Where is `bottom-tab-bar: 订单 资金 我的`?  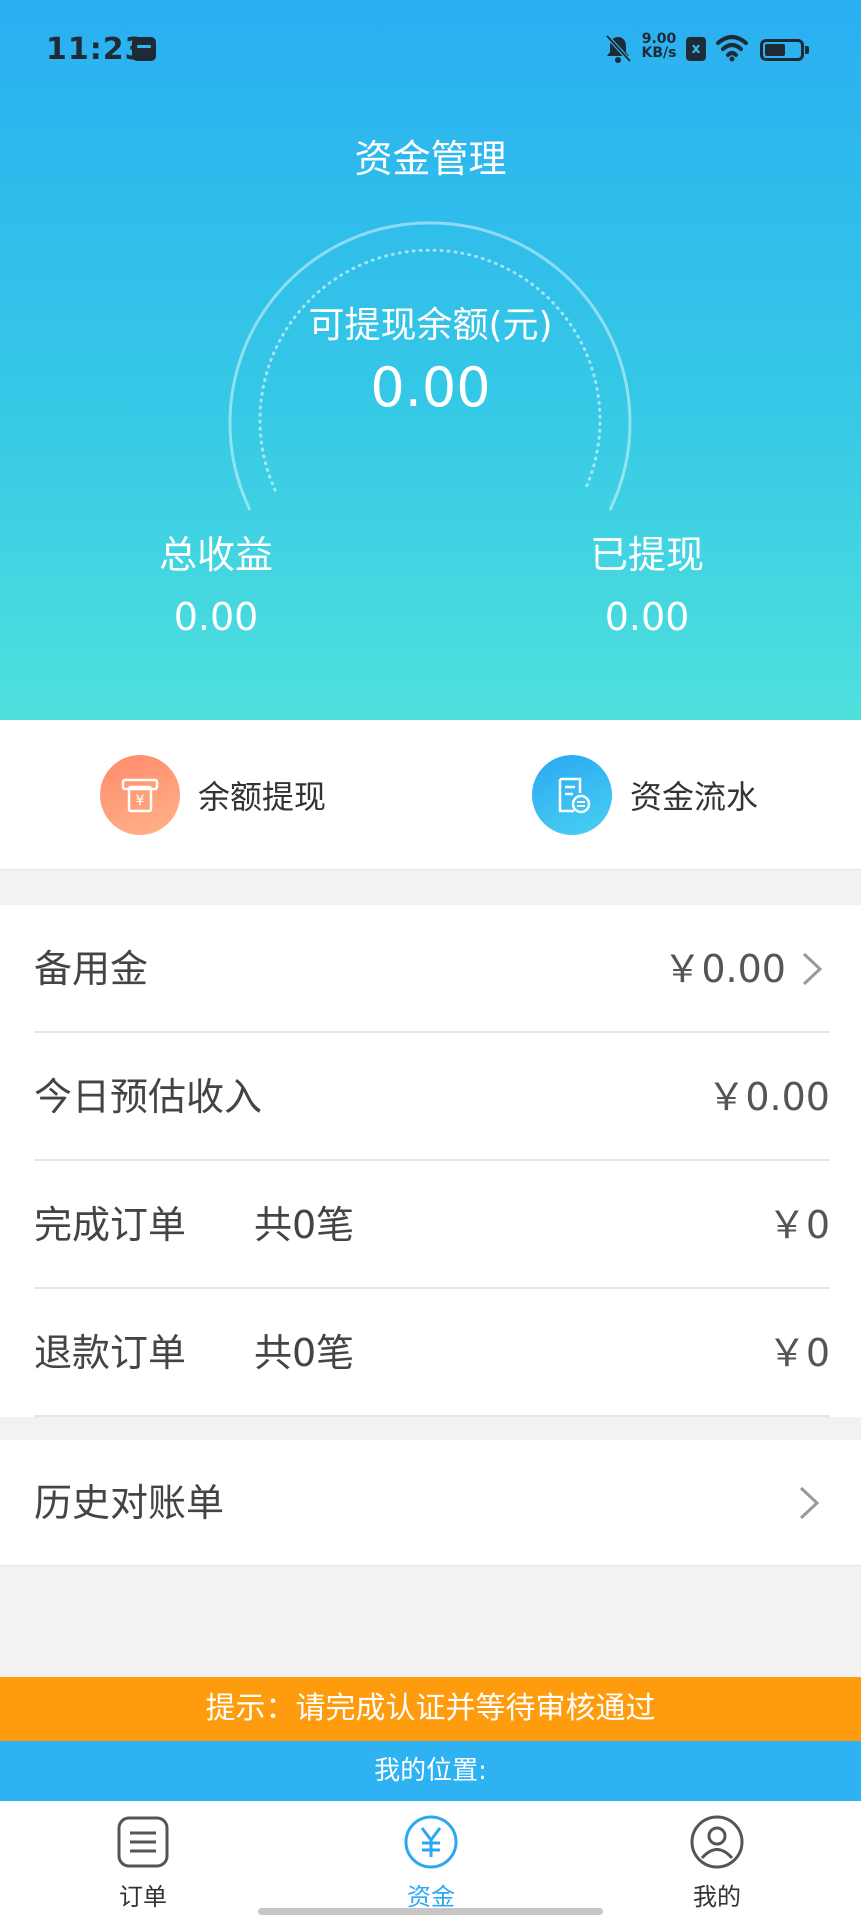 bottom-tab-bar: 订单 资金 我的 is located at coordinates (430, 1860).